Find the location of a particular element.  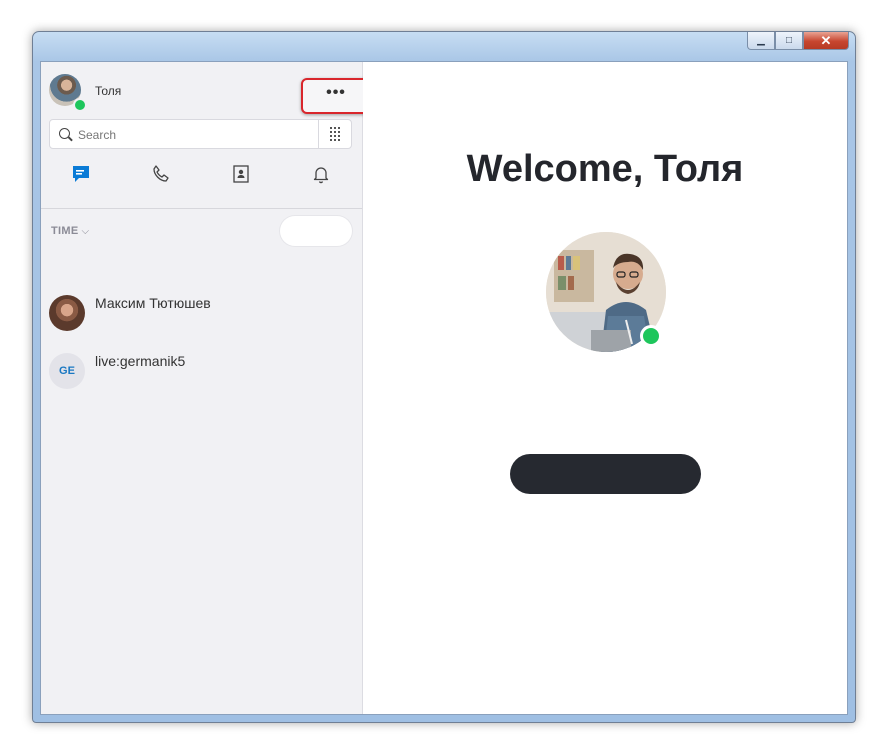

phone-icon is located at coordinates (161, 173).